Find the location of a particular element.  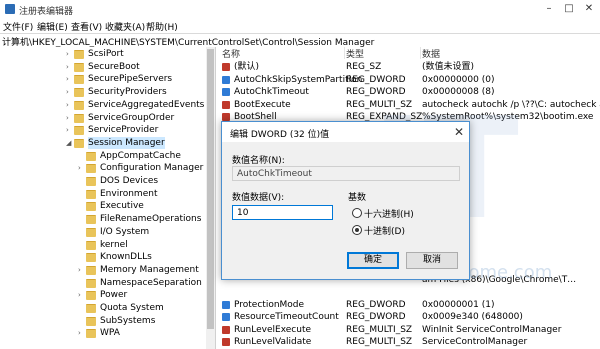

value-type: REG_MULTI_SZ is located at coordinates (379, 329).